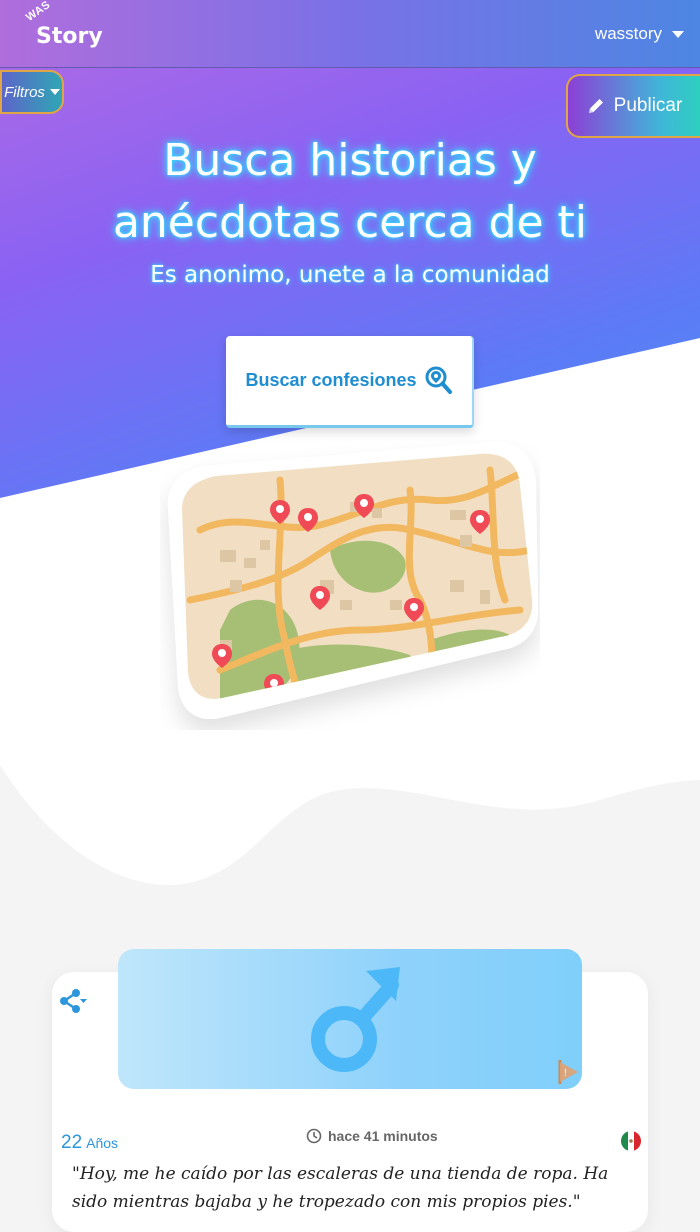 The width and height of the screenshot is (700, 1232). Describe the element at coordinates (355, 1019) in the screenshot. I see `male-symbol-icon` at that location.